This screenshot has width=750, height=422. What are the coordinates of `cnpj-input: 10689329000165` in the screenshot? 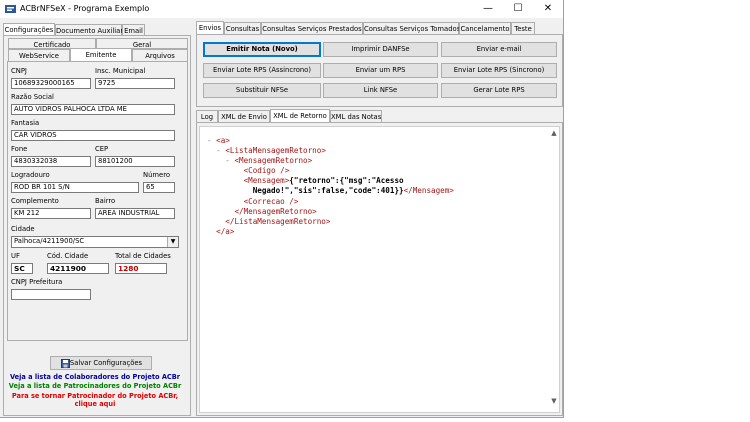 It's located at (51, 83).